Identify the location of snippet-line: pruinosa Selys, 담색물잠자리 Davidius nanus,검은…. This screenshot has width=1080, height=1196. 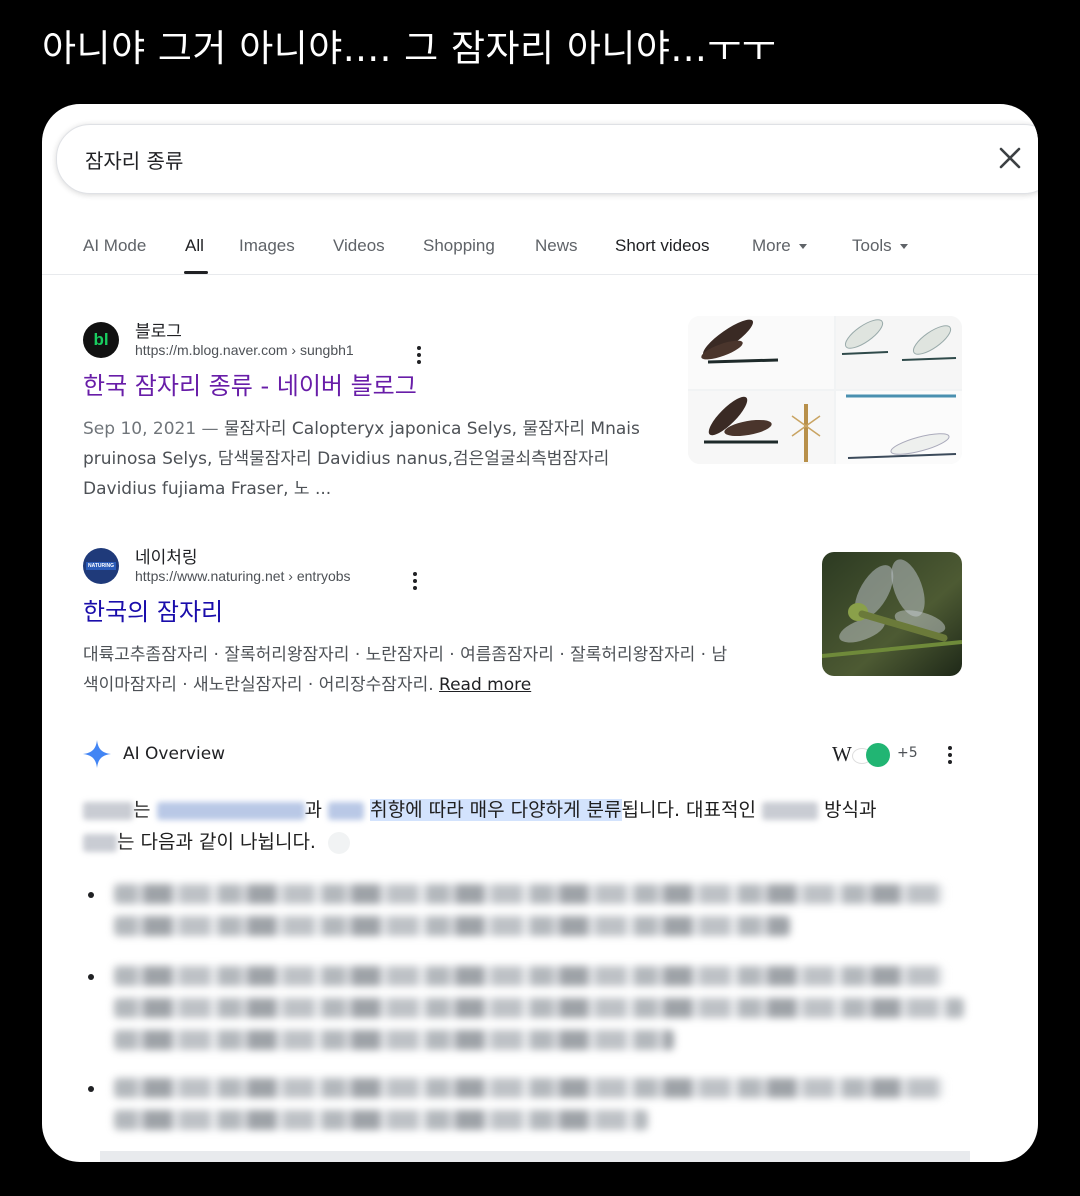
(346, 459).